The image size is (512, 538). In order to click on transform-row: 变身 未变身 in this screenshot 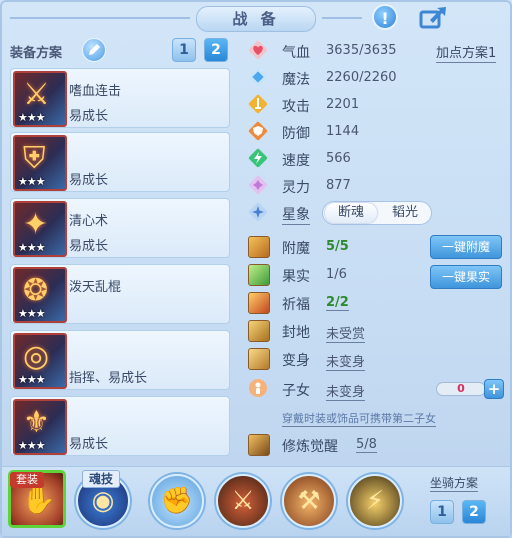, I will do `click(378, 359)`.